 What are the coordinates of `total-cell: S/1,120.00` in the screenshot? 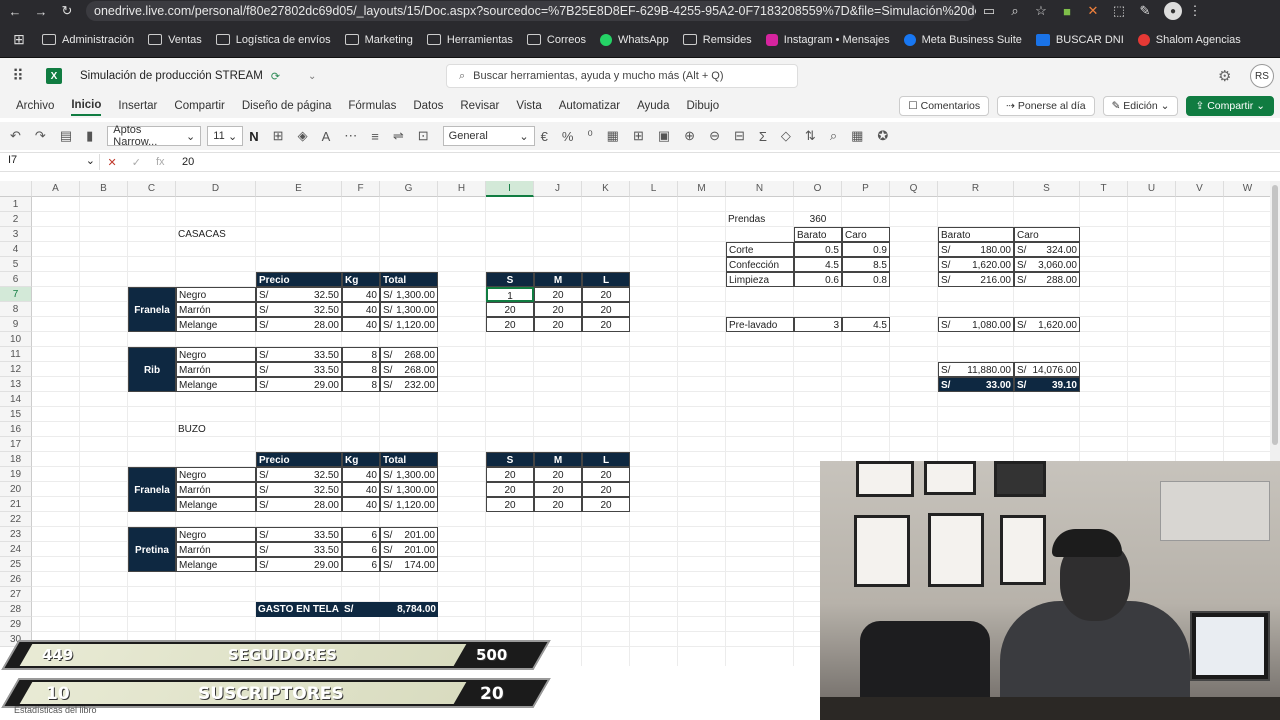 It's located at (409, 324).